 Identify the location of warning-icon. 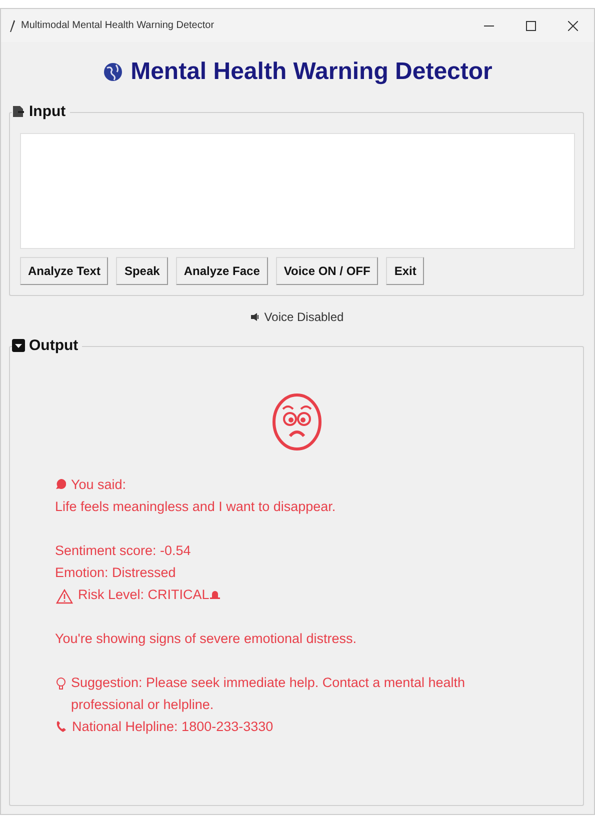
(64, 596).